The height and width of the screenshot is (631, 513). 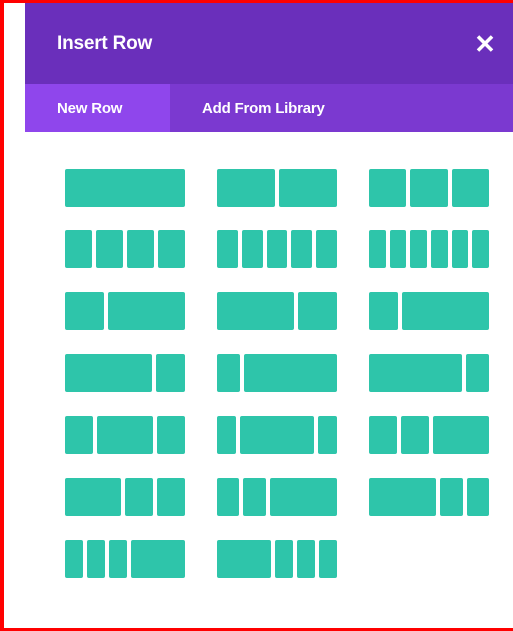 I want to click on tab-bar: New Row Add From Library, so click(x=269, y=108).